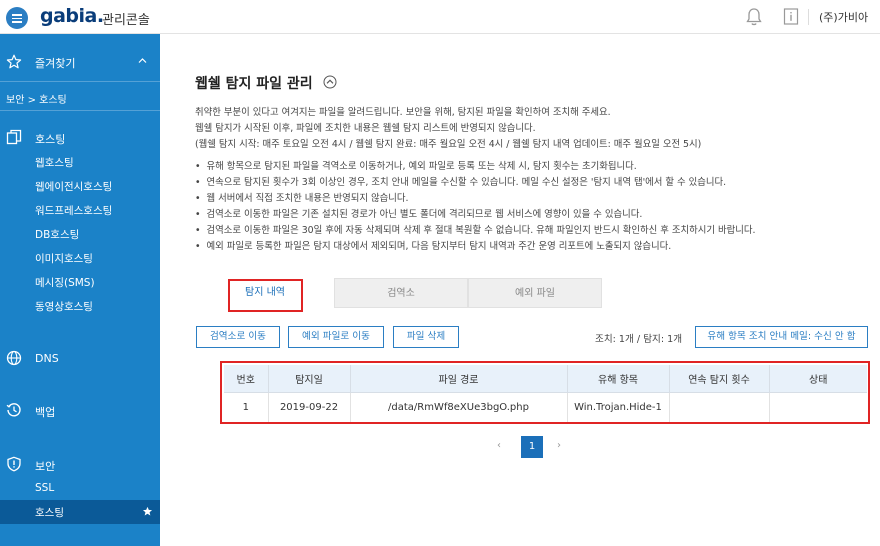 The height and width of the screenshot is (546, 880). I want to click on account-name: (주)가비아, so click(843, 17).